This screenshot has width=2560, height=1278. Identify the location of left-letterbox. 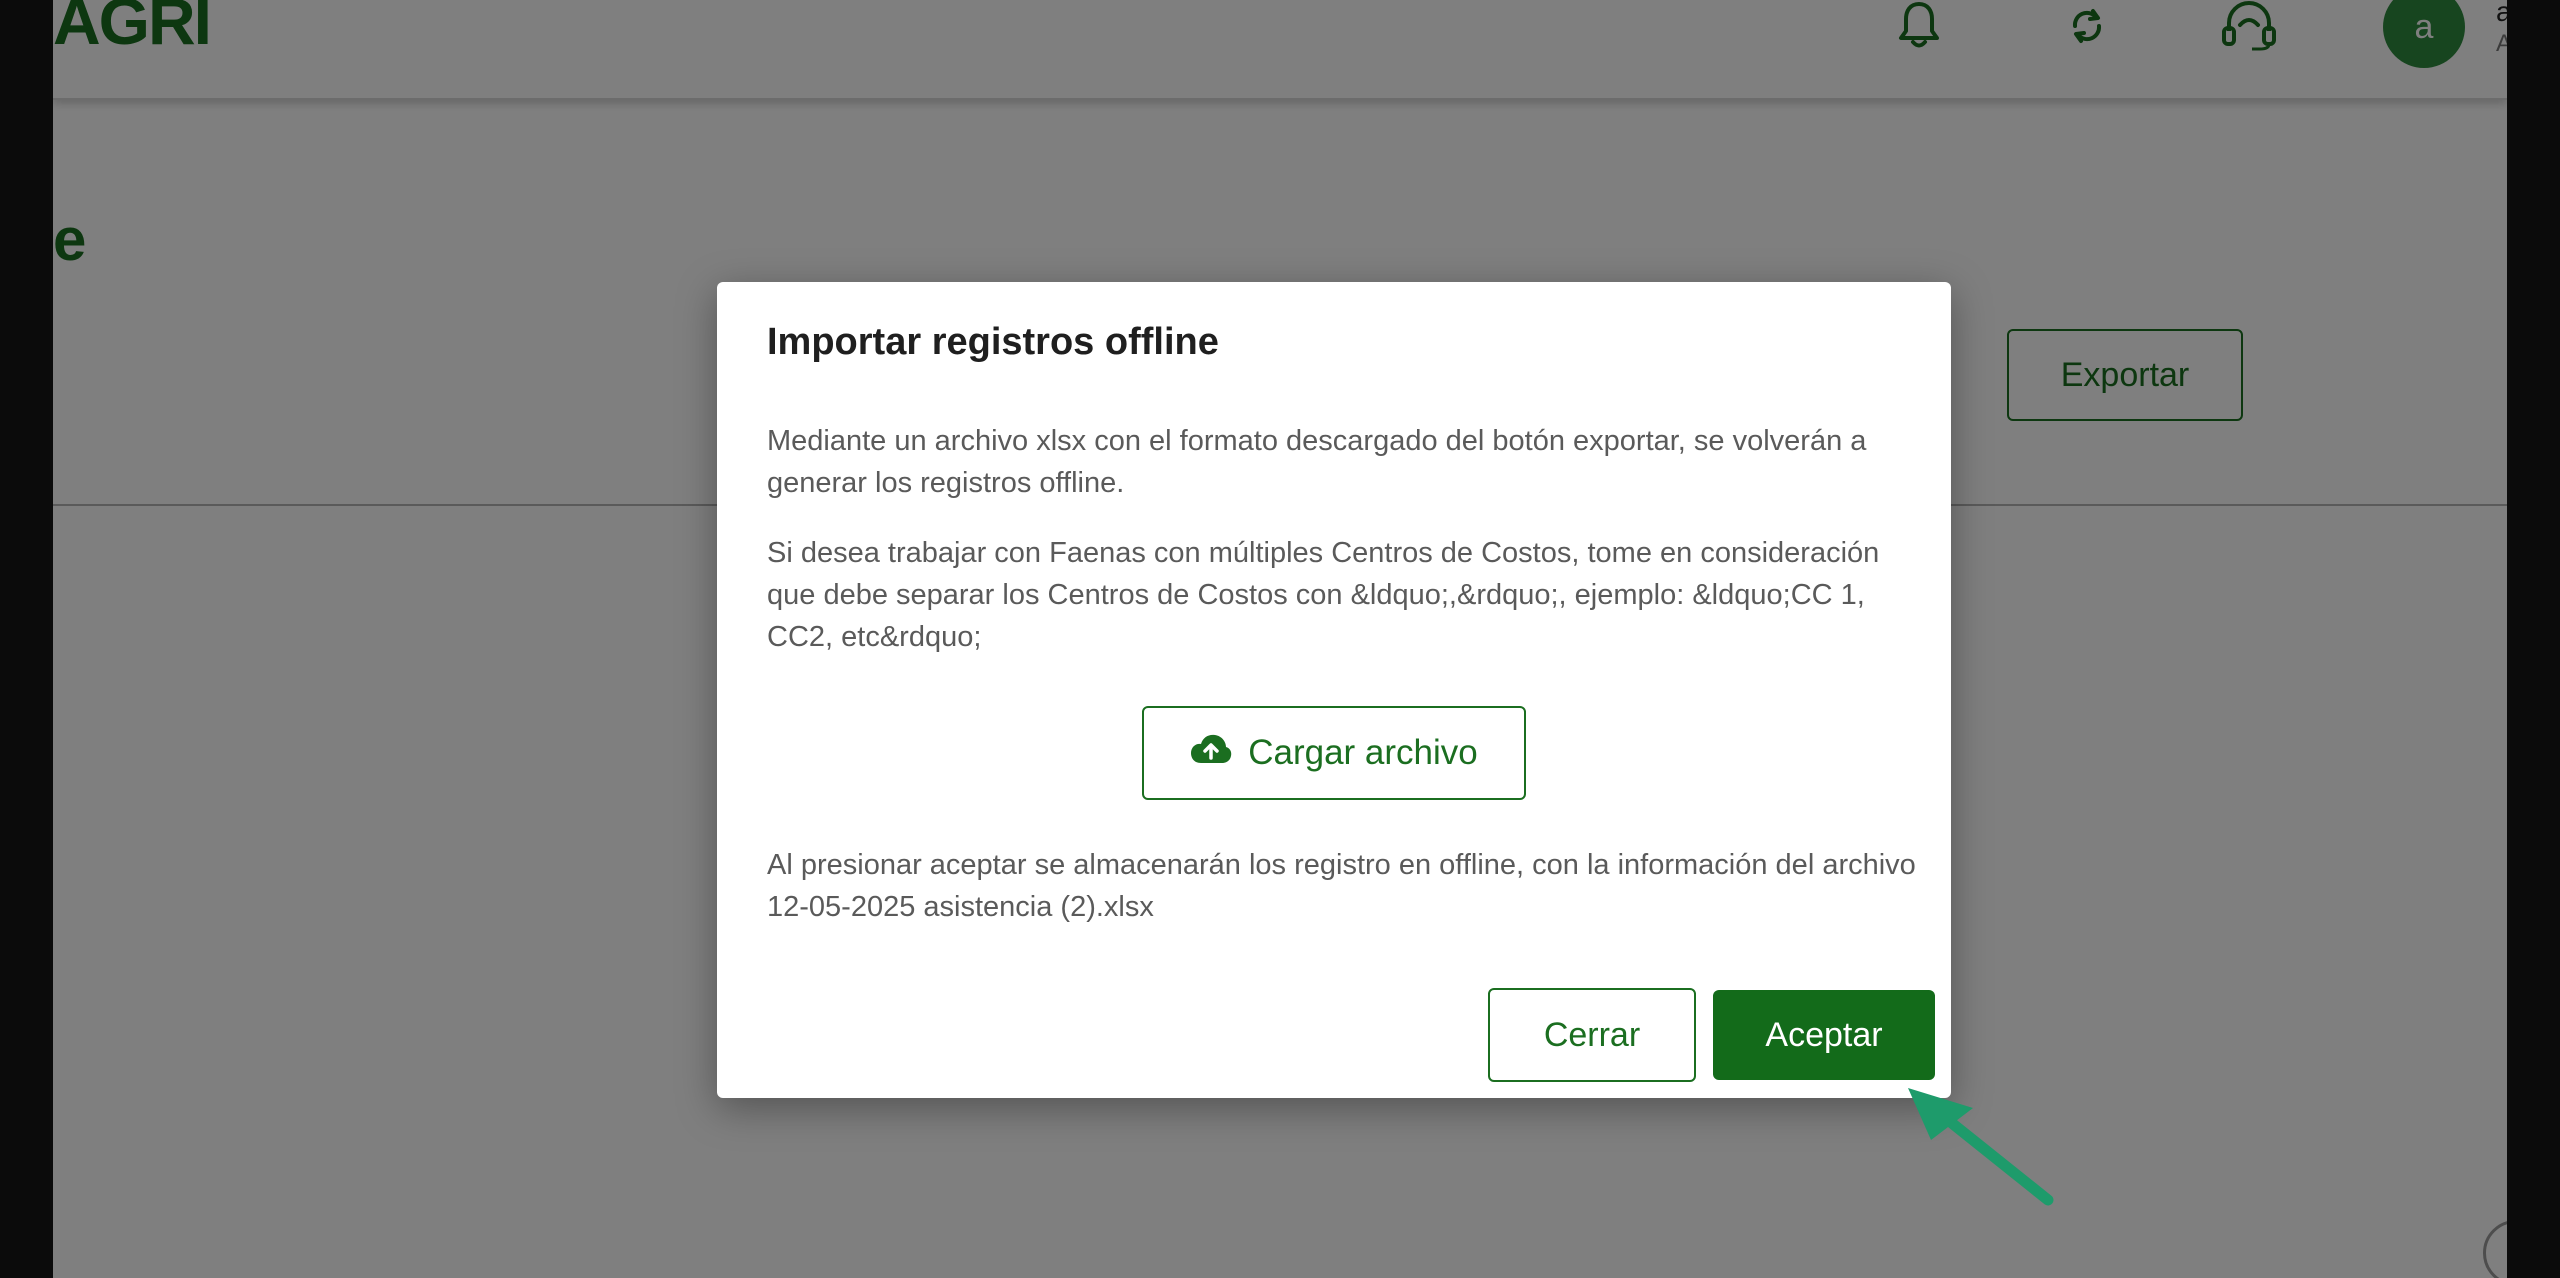
(26, 639).